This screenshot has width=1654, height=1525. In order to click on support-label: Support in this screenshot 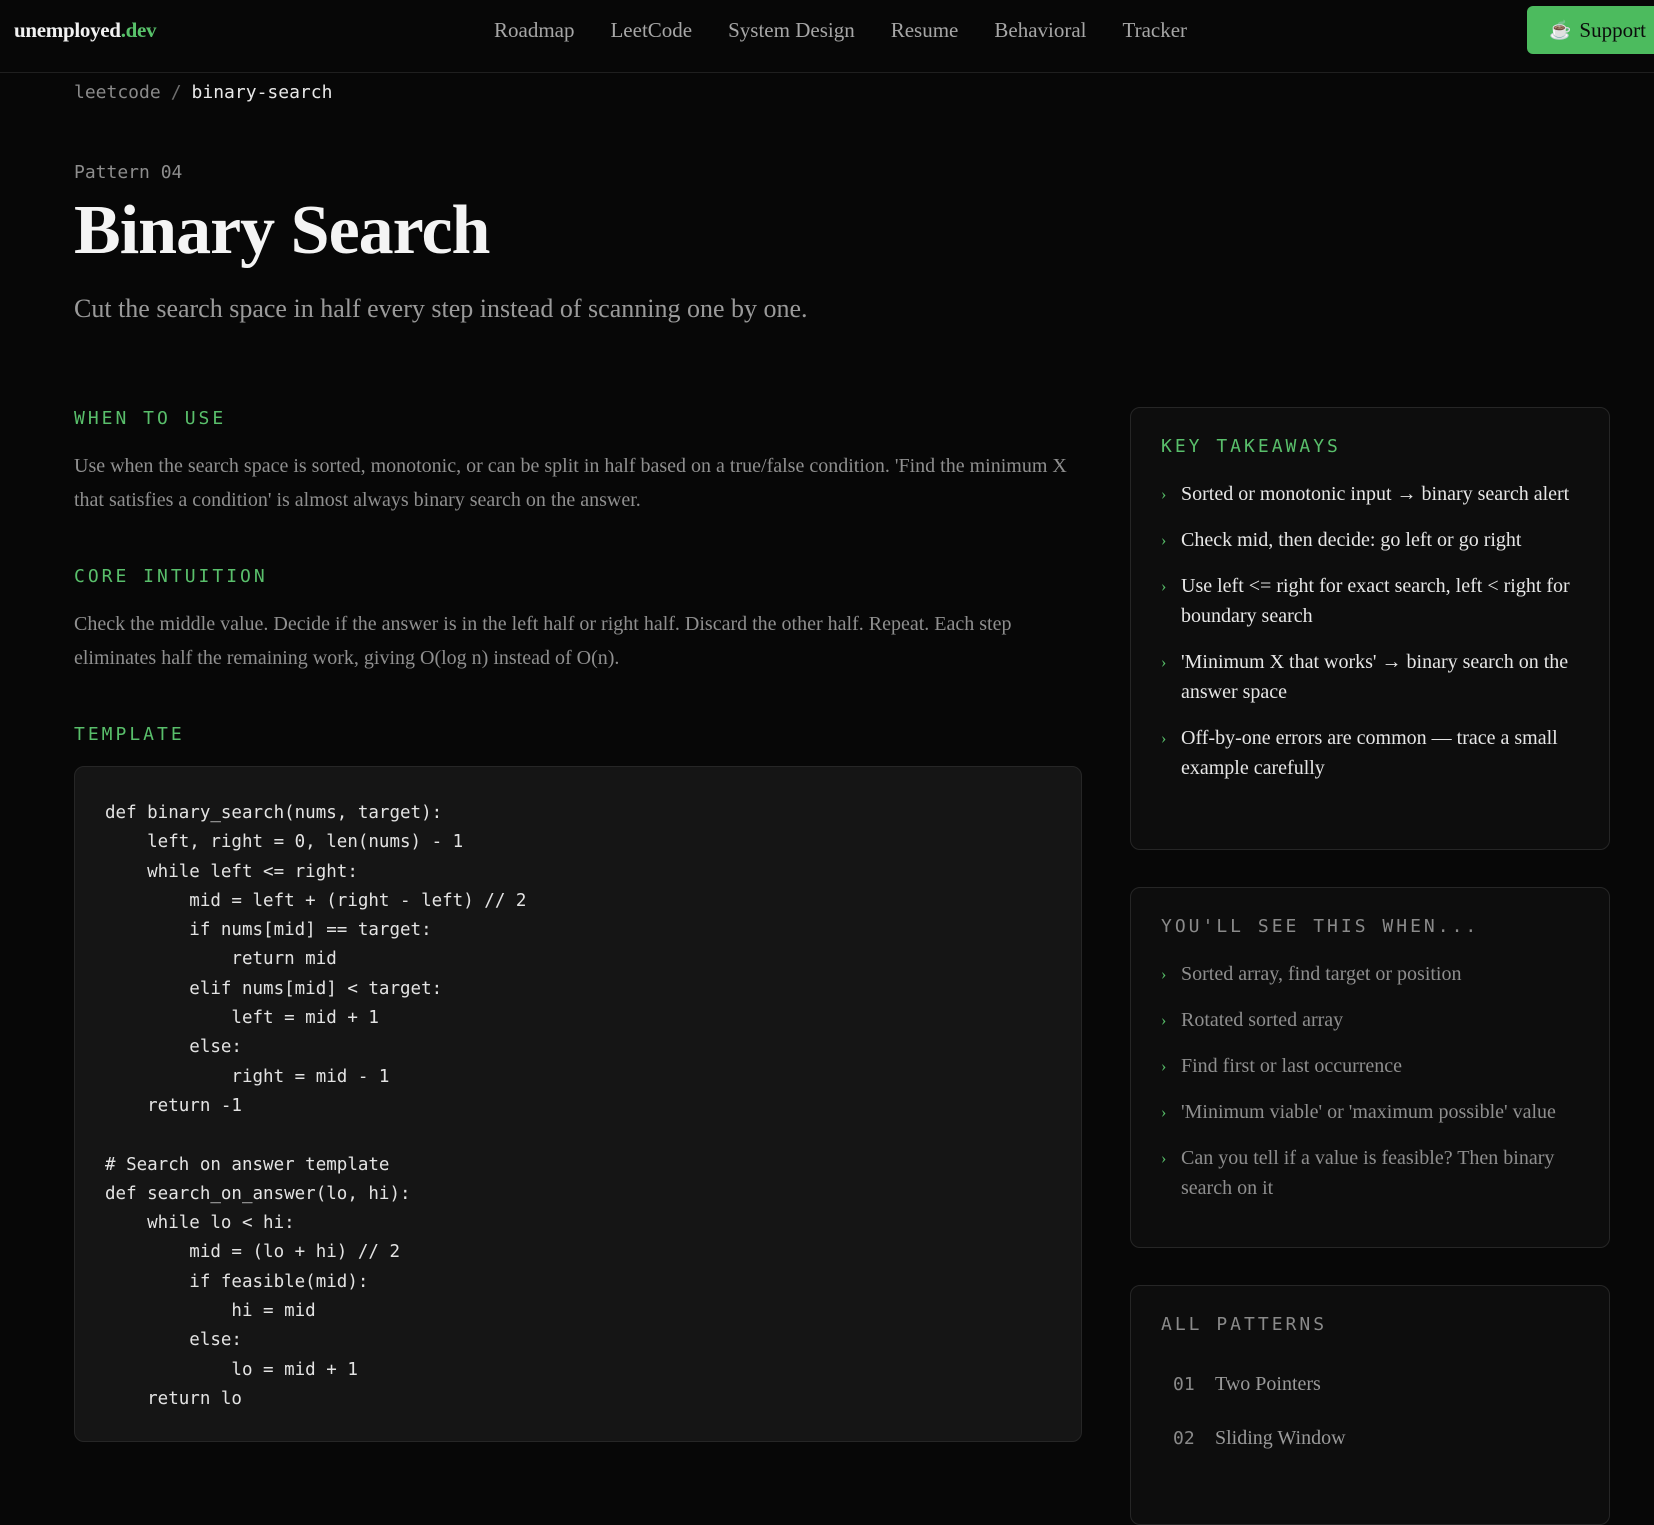, I will do `click(1612, 29)`.